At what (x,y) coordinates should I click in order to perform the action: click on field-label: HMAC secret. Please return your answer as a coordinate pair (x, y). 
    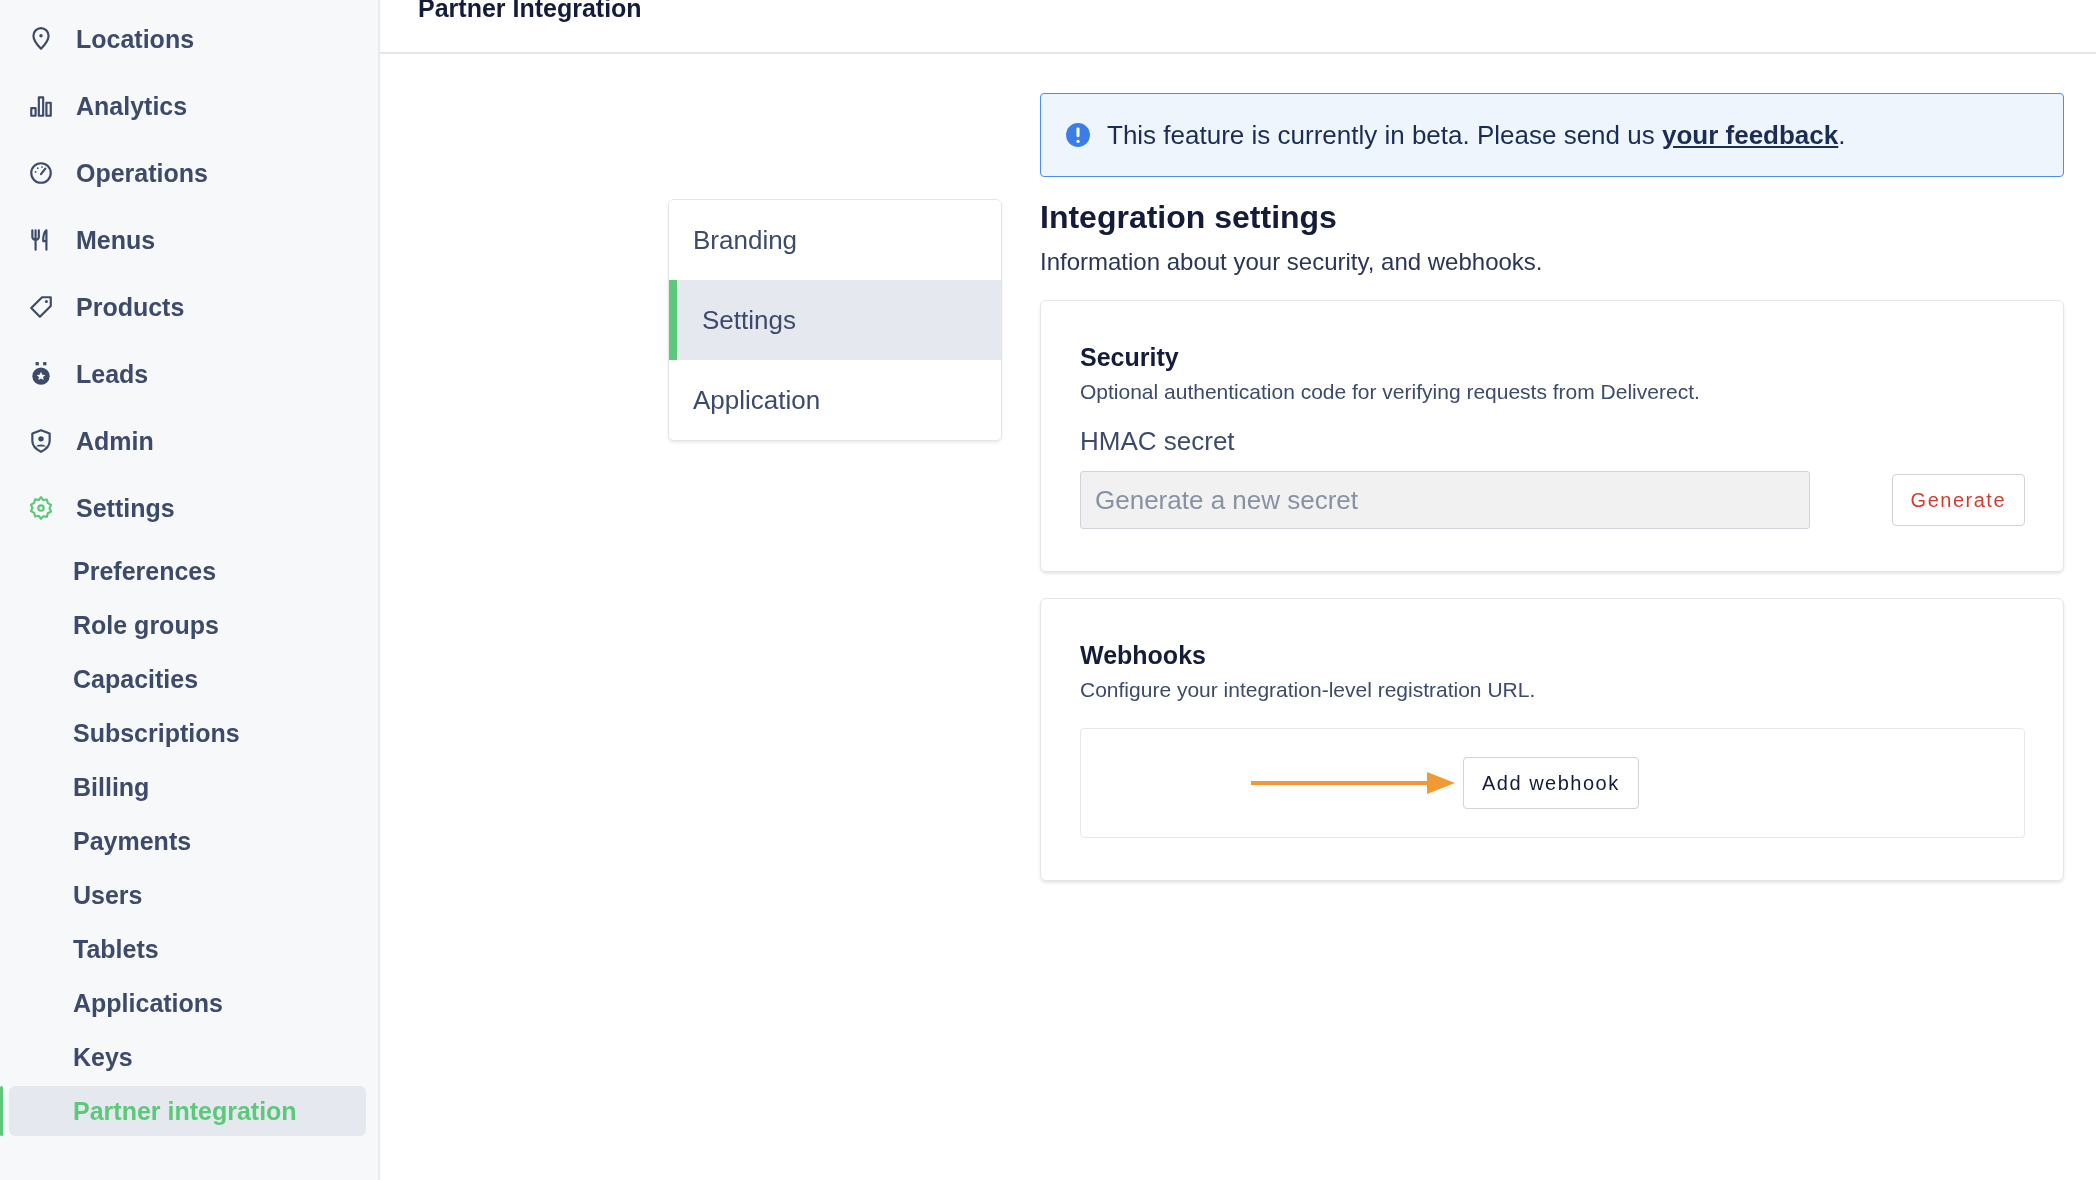
    Looking at the image, I should click on (1158, 441).